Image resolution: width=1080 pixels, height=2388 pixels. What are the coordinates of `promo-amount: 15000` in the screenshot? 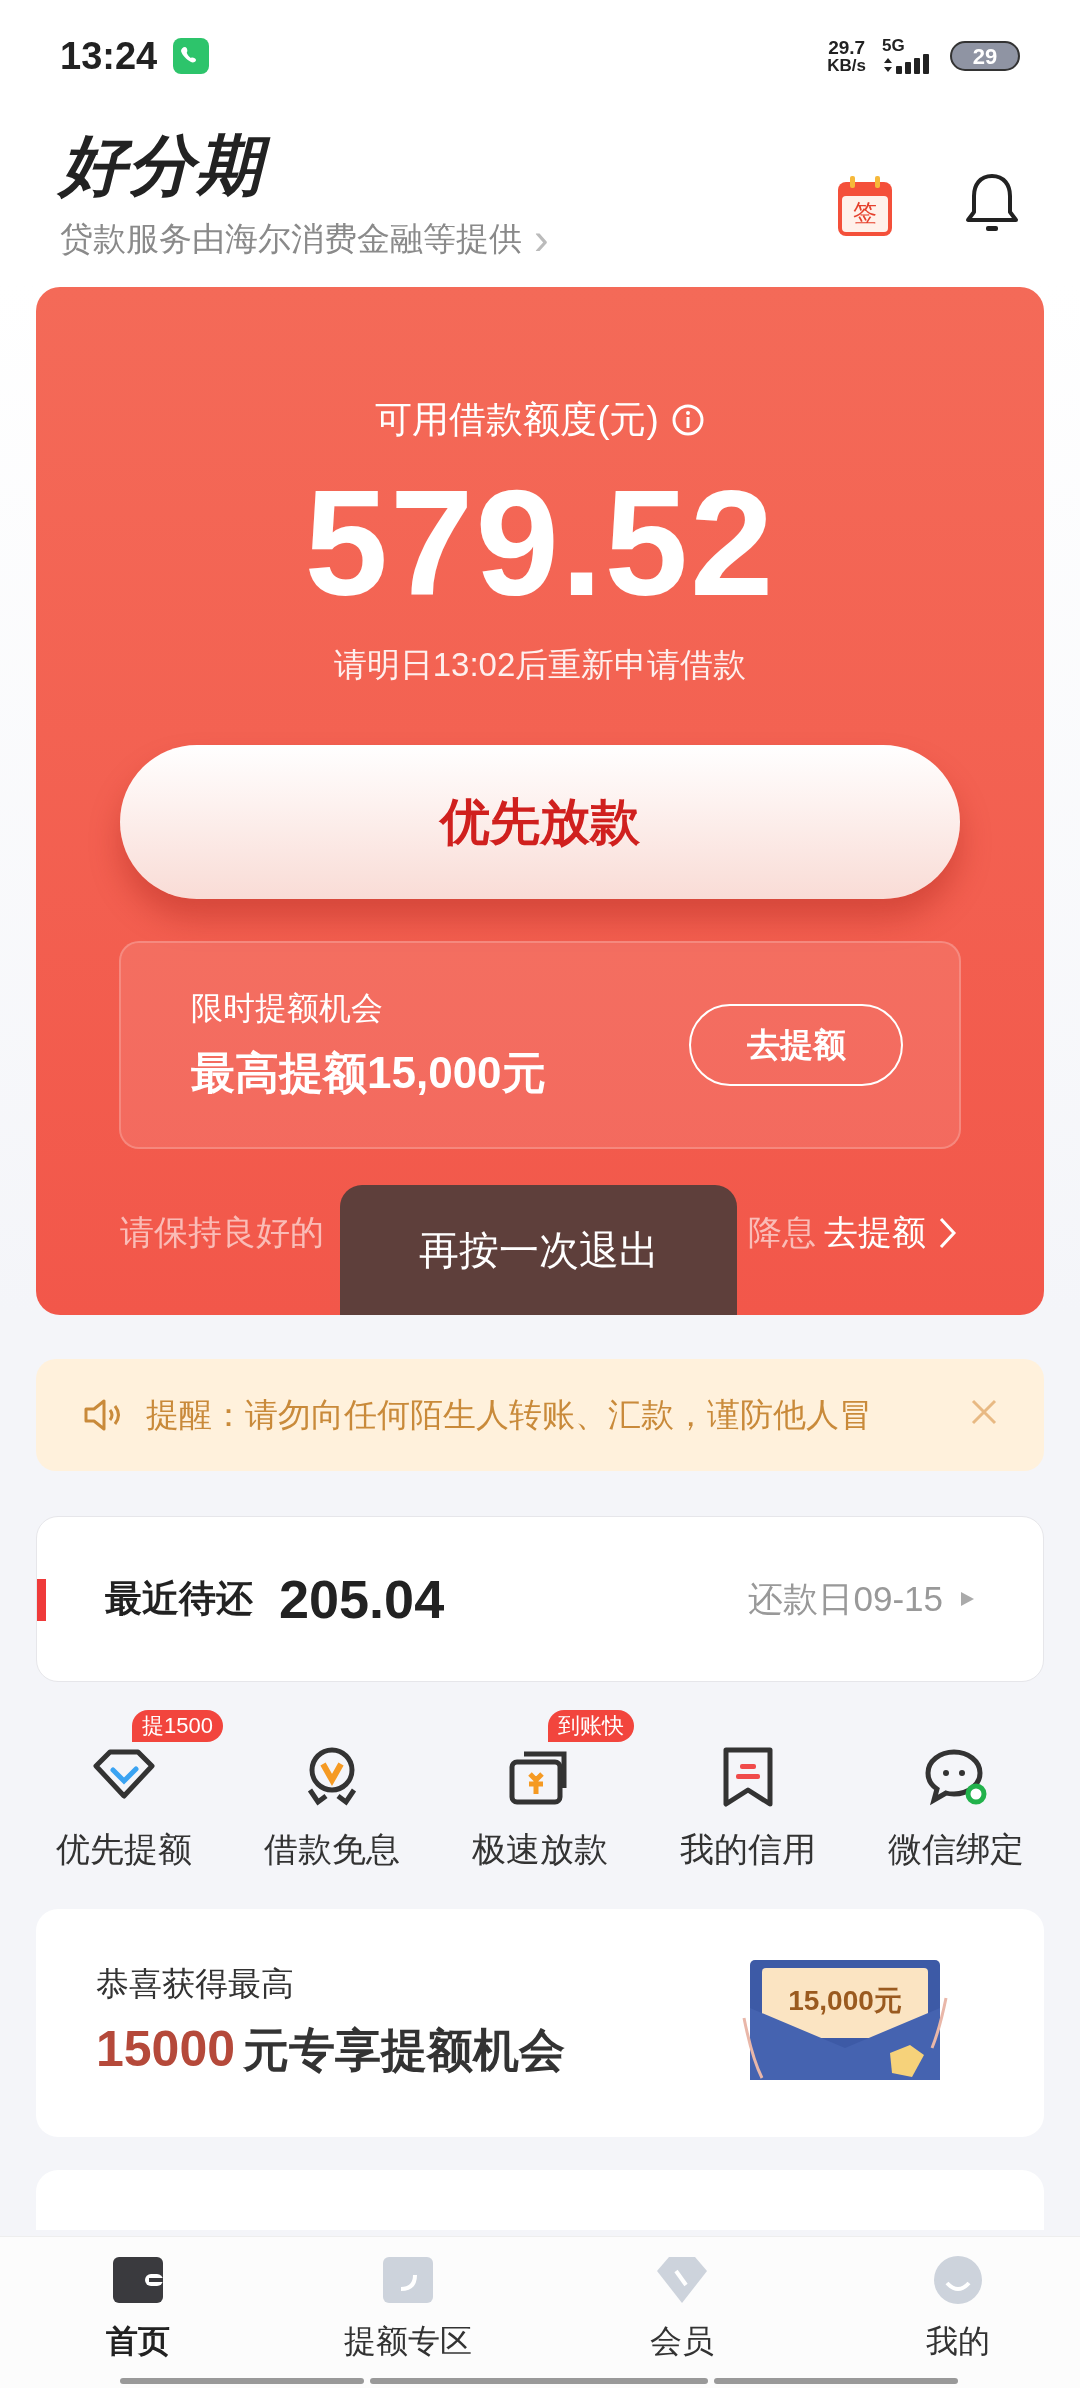 It's located at (166, 2050).